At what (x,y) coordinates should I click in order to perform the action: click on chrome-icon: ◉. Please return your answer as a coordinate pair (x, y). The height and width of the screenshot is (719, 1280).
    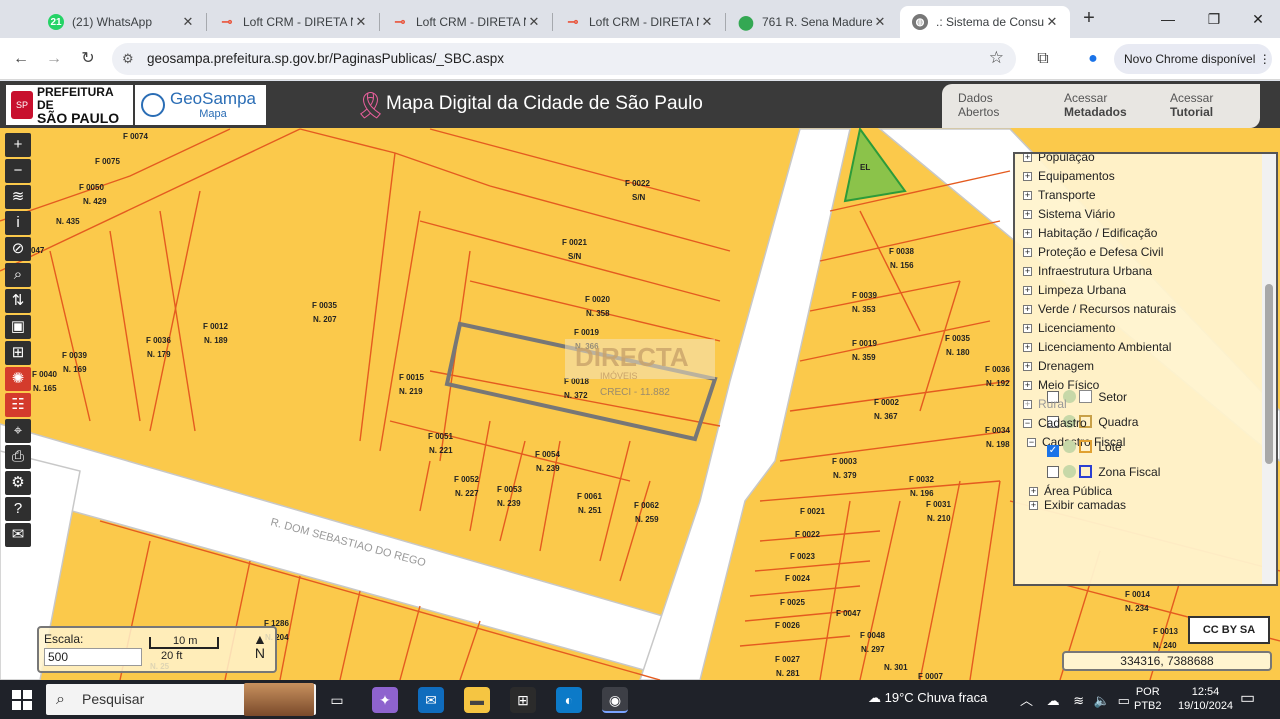
    Looking at the image, I should click on (615, 700).